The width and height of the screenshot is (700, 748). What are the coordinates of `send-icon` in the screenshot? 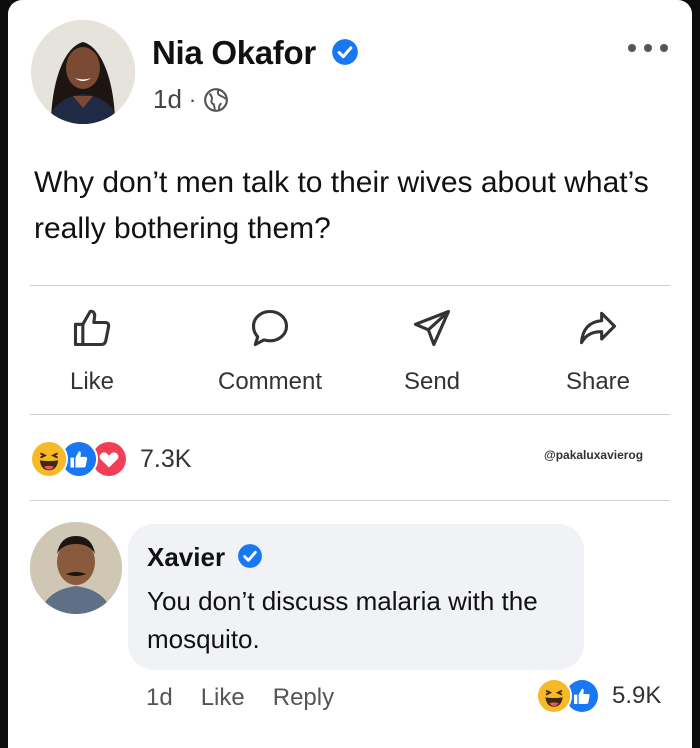 It's located at (432, 328).